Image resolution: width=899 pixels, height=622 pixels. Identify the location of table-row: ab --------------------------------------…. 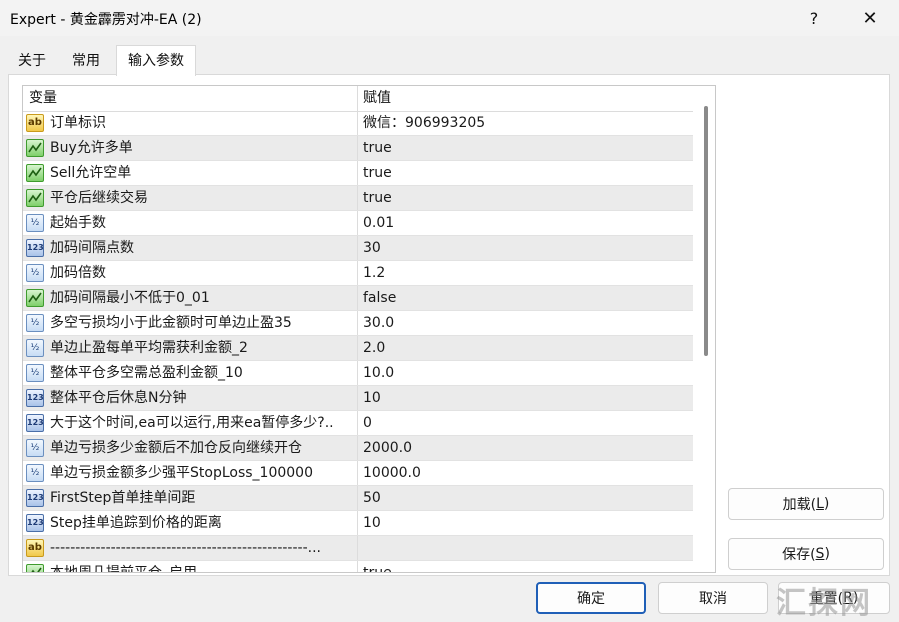
(358, 548).